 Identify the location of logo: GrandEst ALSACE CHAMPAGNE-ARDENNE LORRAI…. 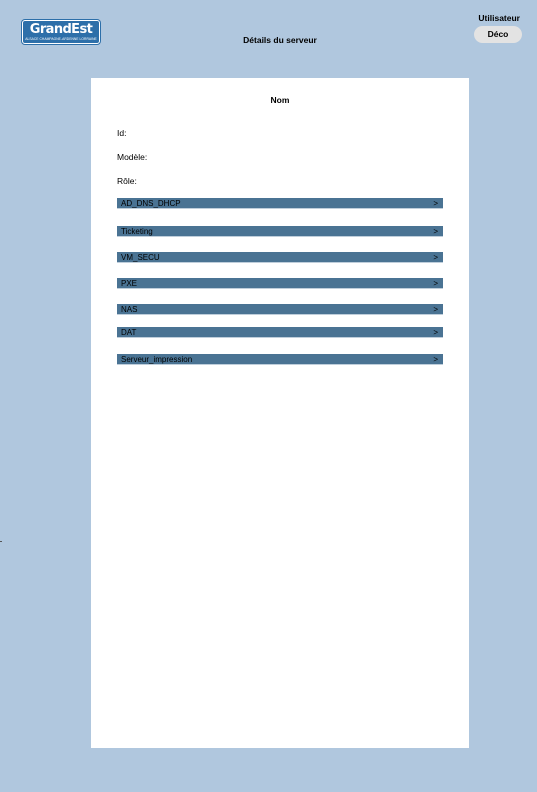
(61, 32).